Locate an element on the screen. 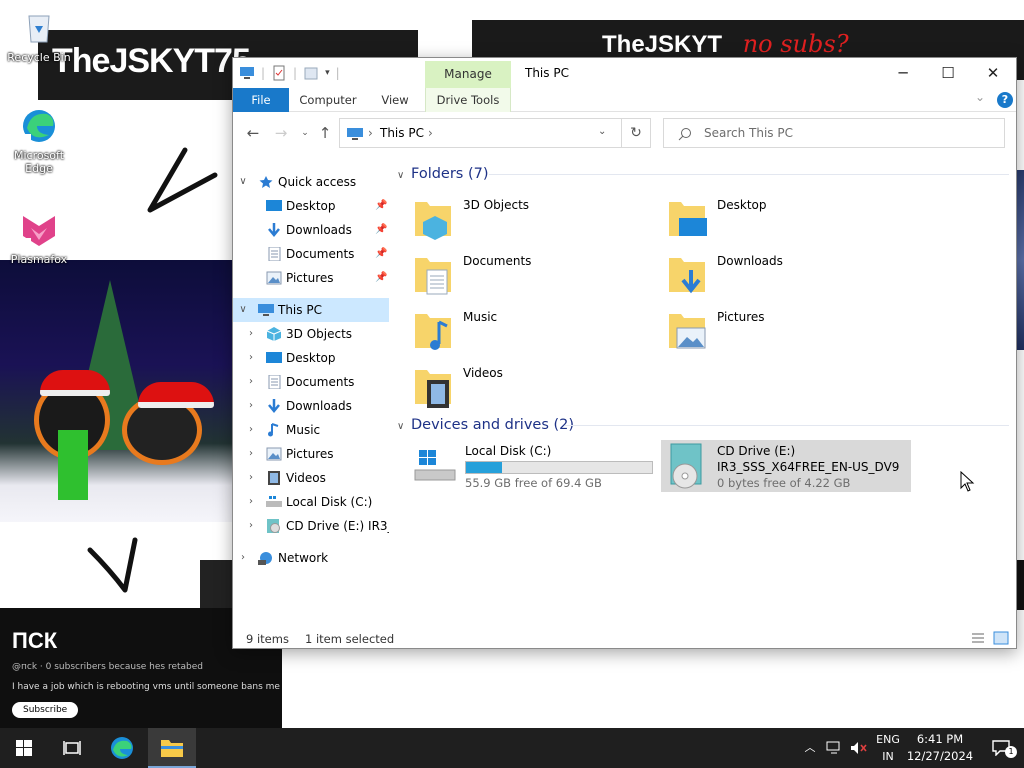  group-header-folders: ∨ Folders (7) is located at coordinates (703, 174).